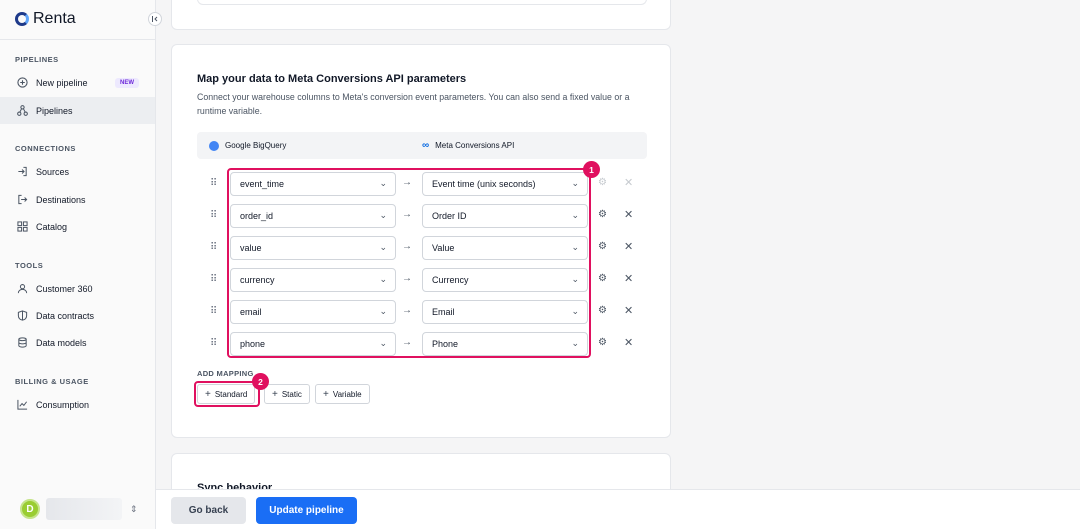  I want to click on destination-header: ∞ Meta Conversions API, so click(468, 145).